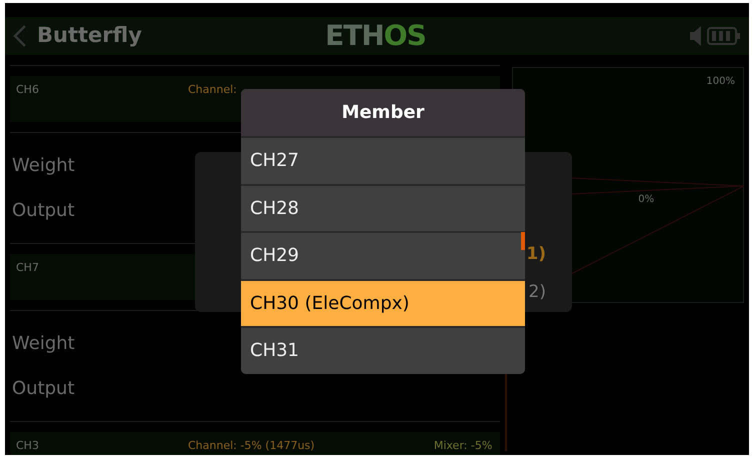 The height and width of the screenshot is (459, 753). I want to click on list-item: CH30 (EleCompx), so click(383, 302).